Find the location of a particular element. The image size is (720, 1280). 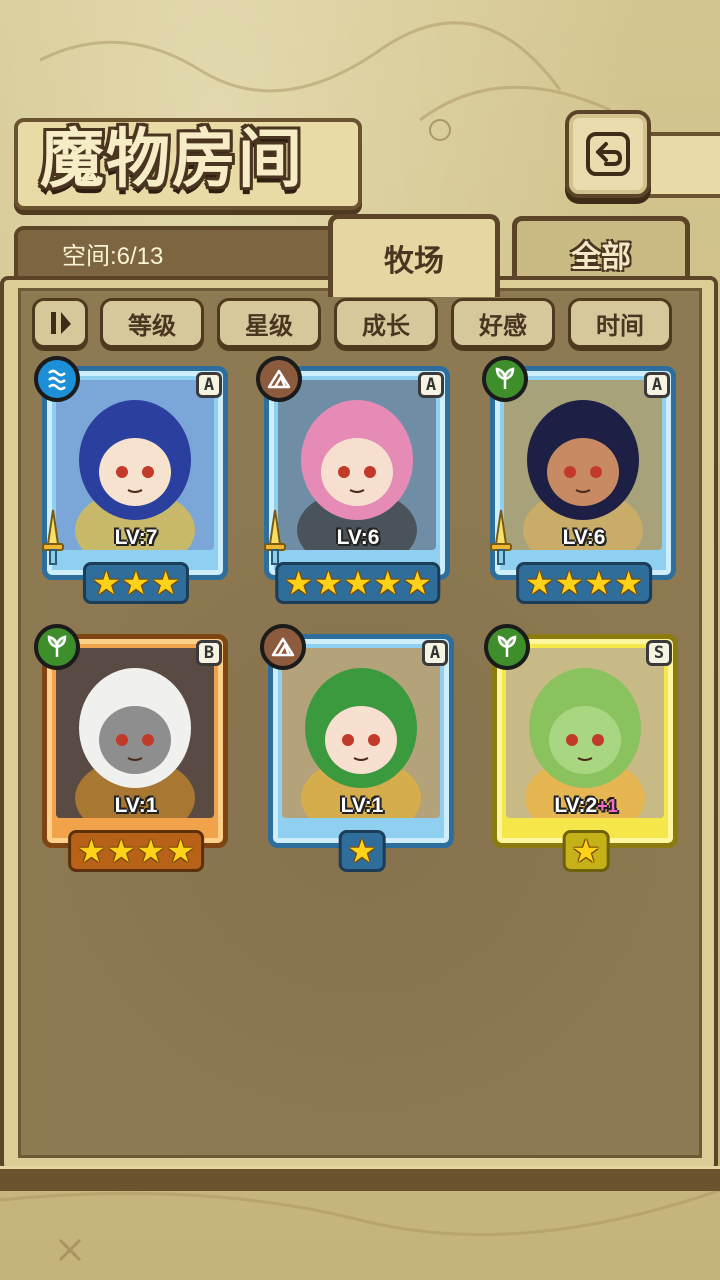

level-label: LV:2+1 is located at coordinates (586, 806).